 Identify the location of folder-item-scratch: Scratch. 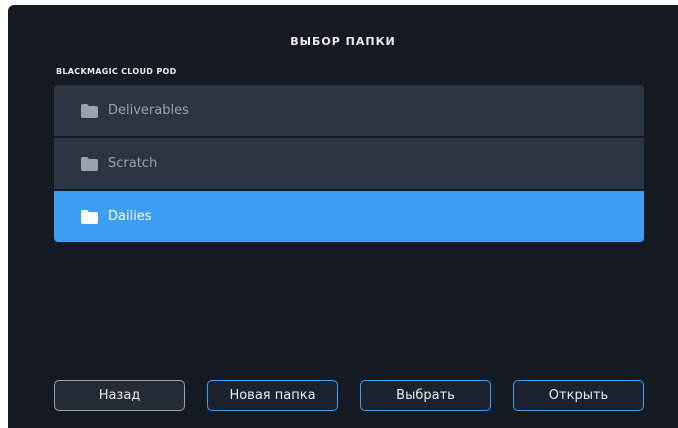
(349, 163).